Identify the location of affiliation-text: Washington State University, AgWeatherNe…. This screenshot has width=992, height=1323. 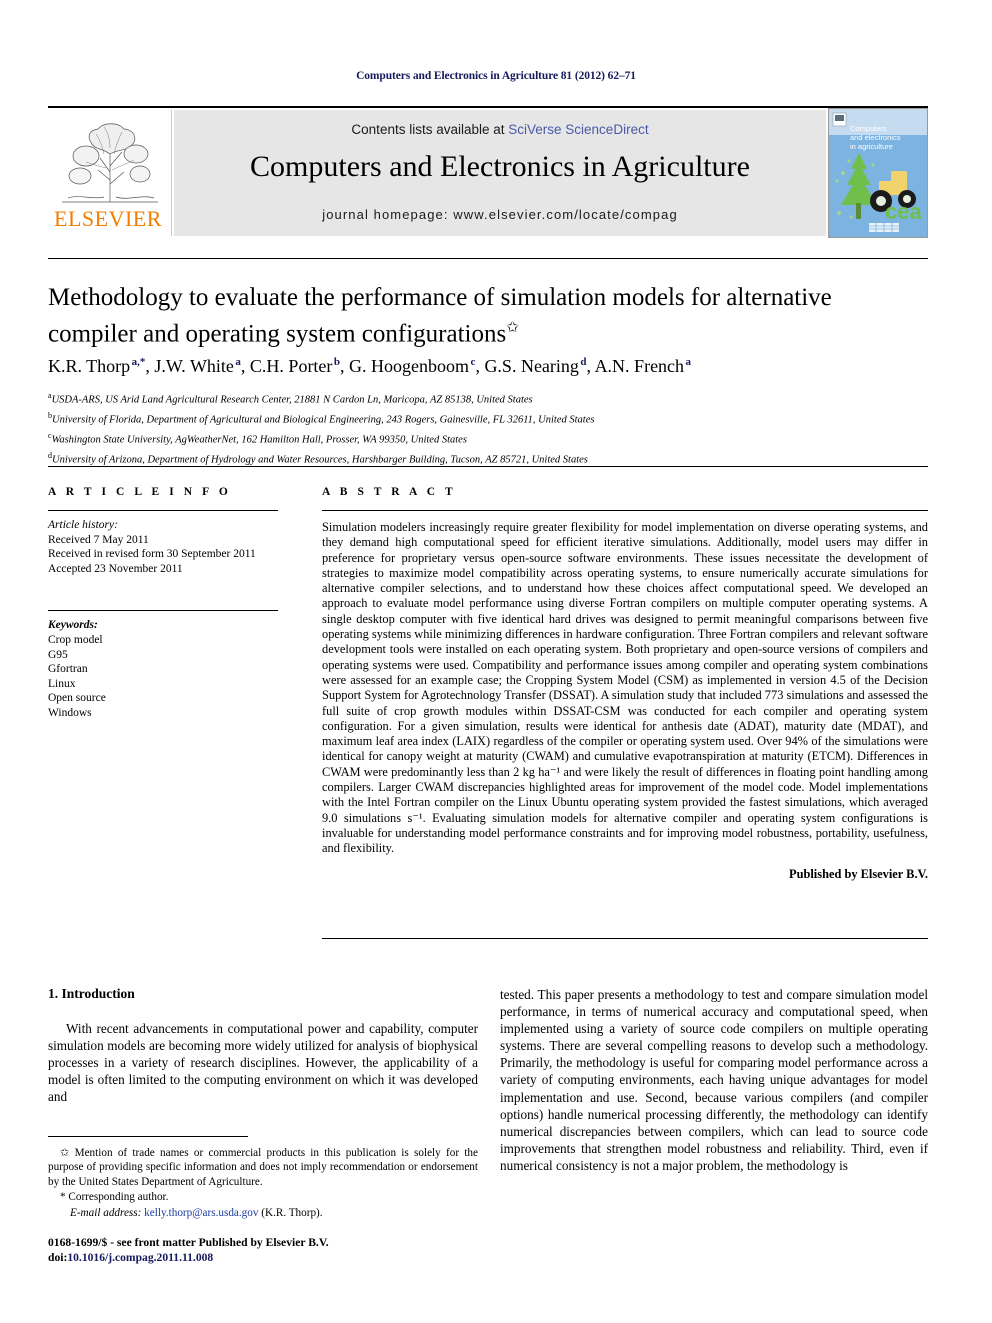
(259, 440).